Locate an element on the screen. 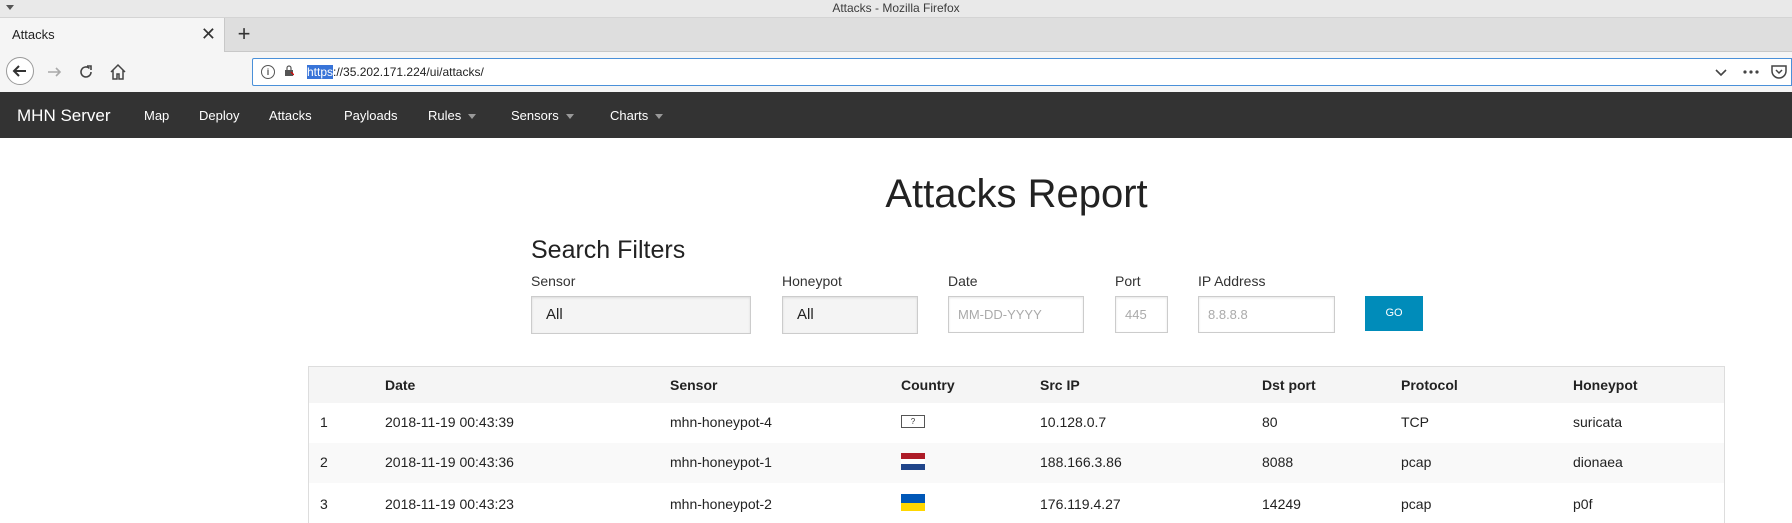 The height and width of the screenshot is (523, 1792). url-protocol: https is located at coordinates (320, 72).